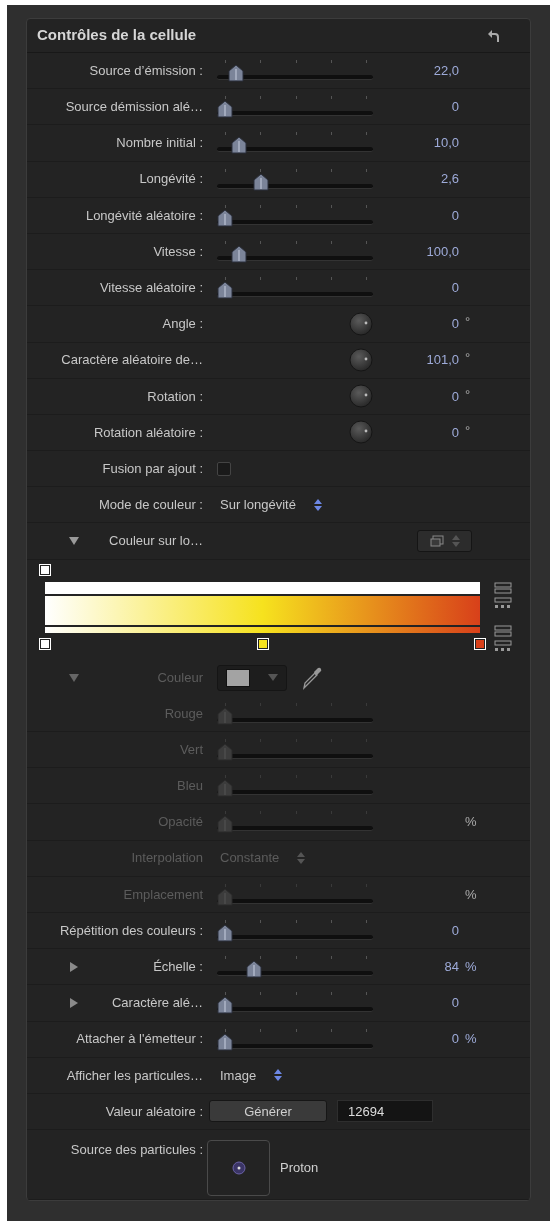 The height and width of the screenshot is (1226, 560). Describe the element at coordinates (252, 677) in the screenshot. I see `color-well` at that location.